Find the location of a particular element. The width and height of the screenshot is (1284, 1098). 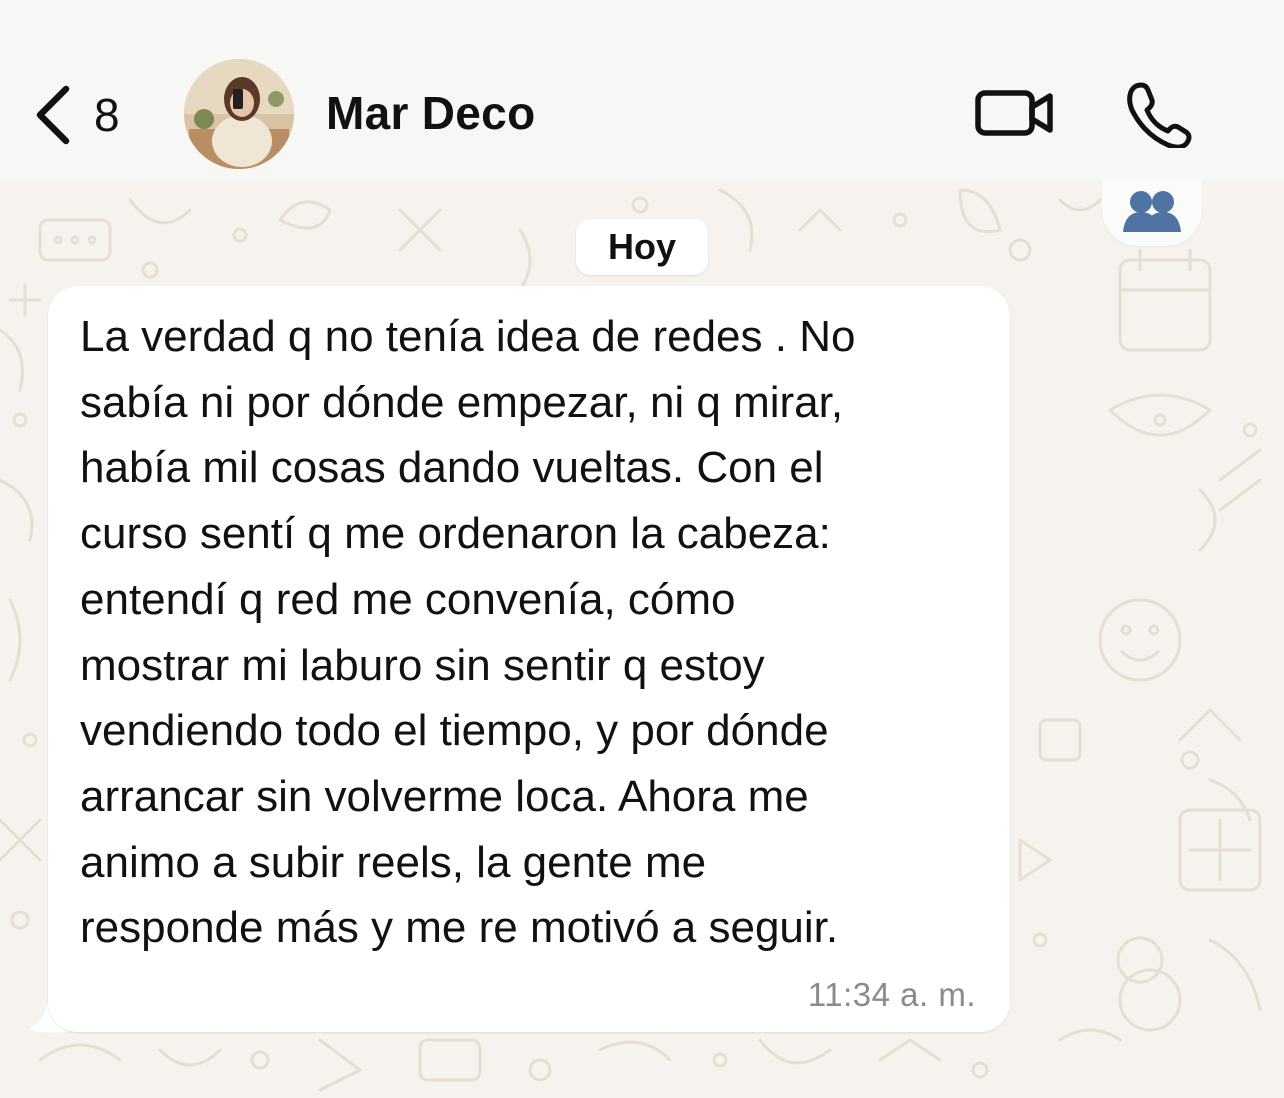

group-chip is located at coordinates (1152, 213).